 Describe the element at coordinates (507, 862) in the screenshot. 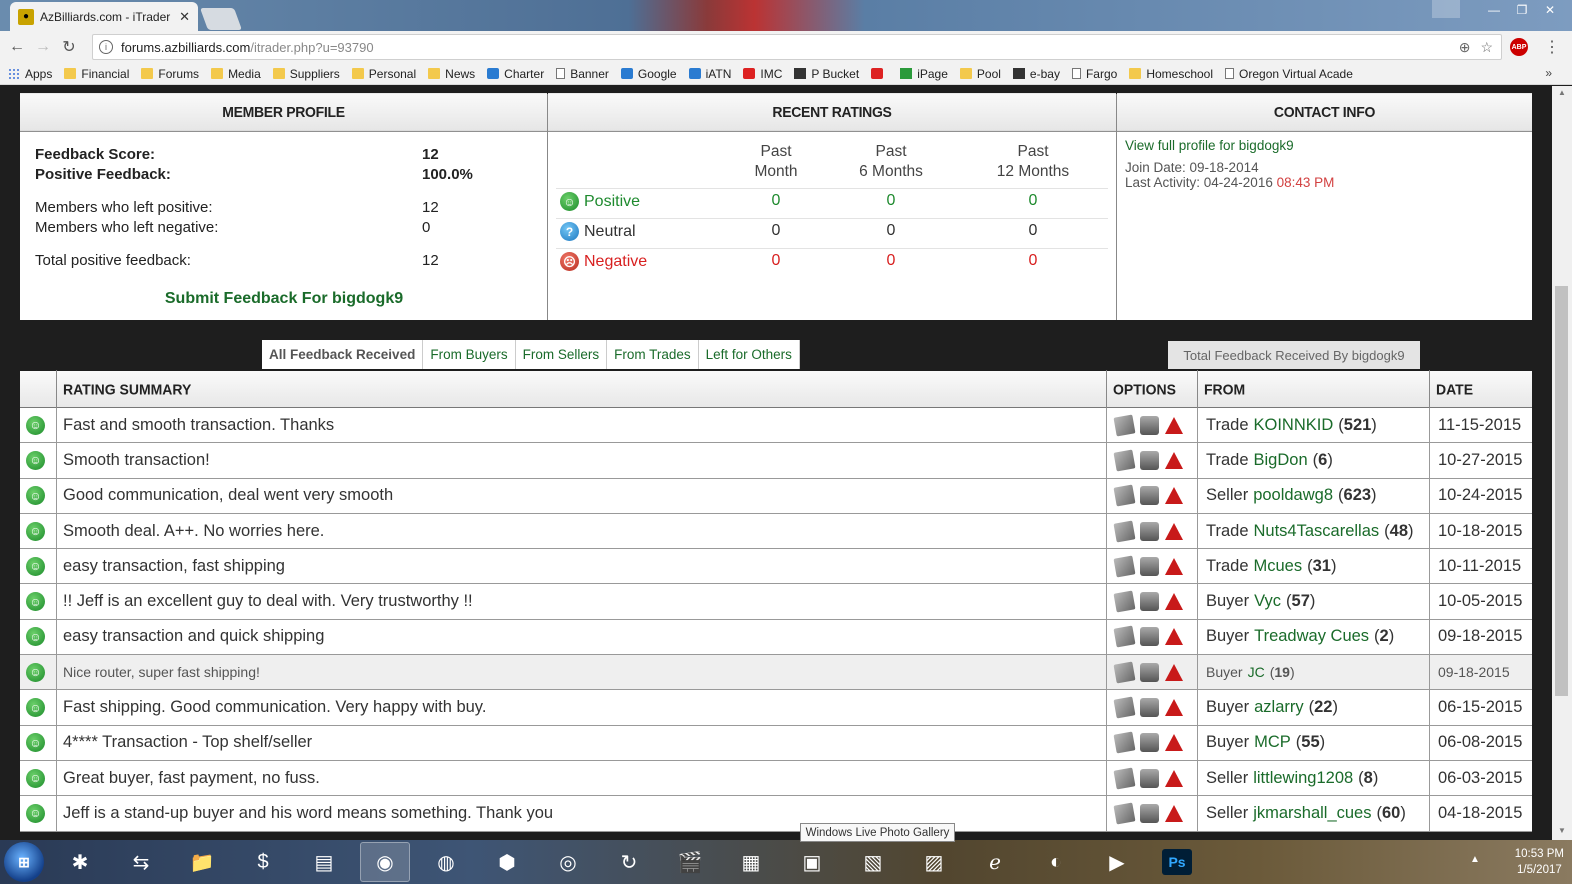

I see `game-icon: ⬢` at that location.